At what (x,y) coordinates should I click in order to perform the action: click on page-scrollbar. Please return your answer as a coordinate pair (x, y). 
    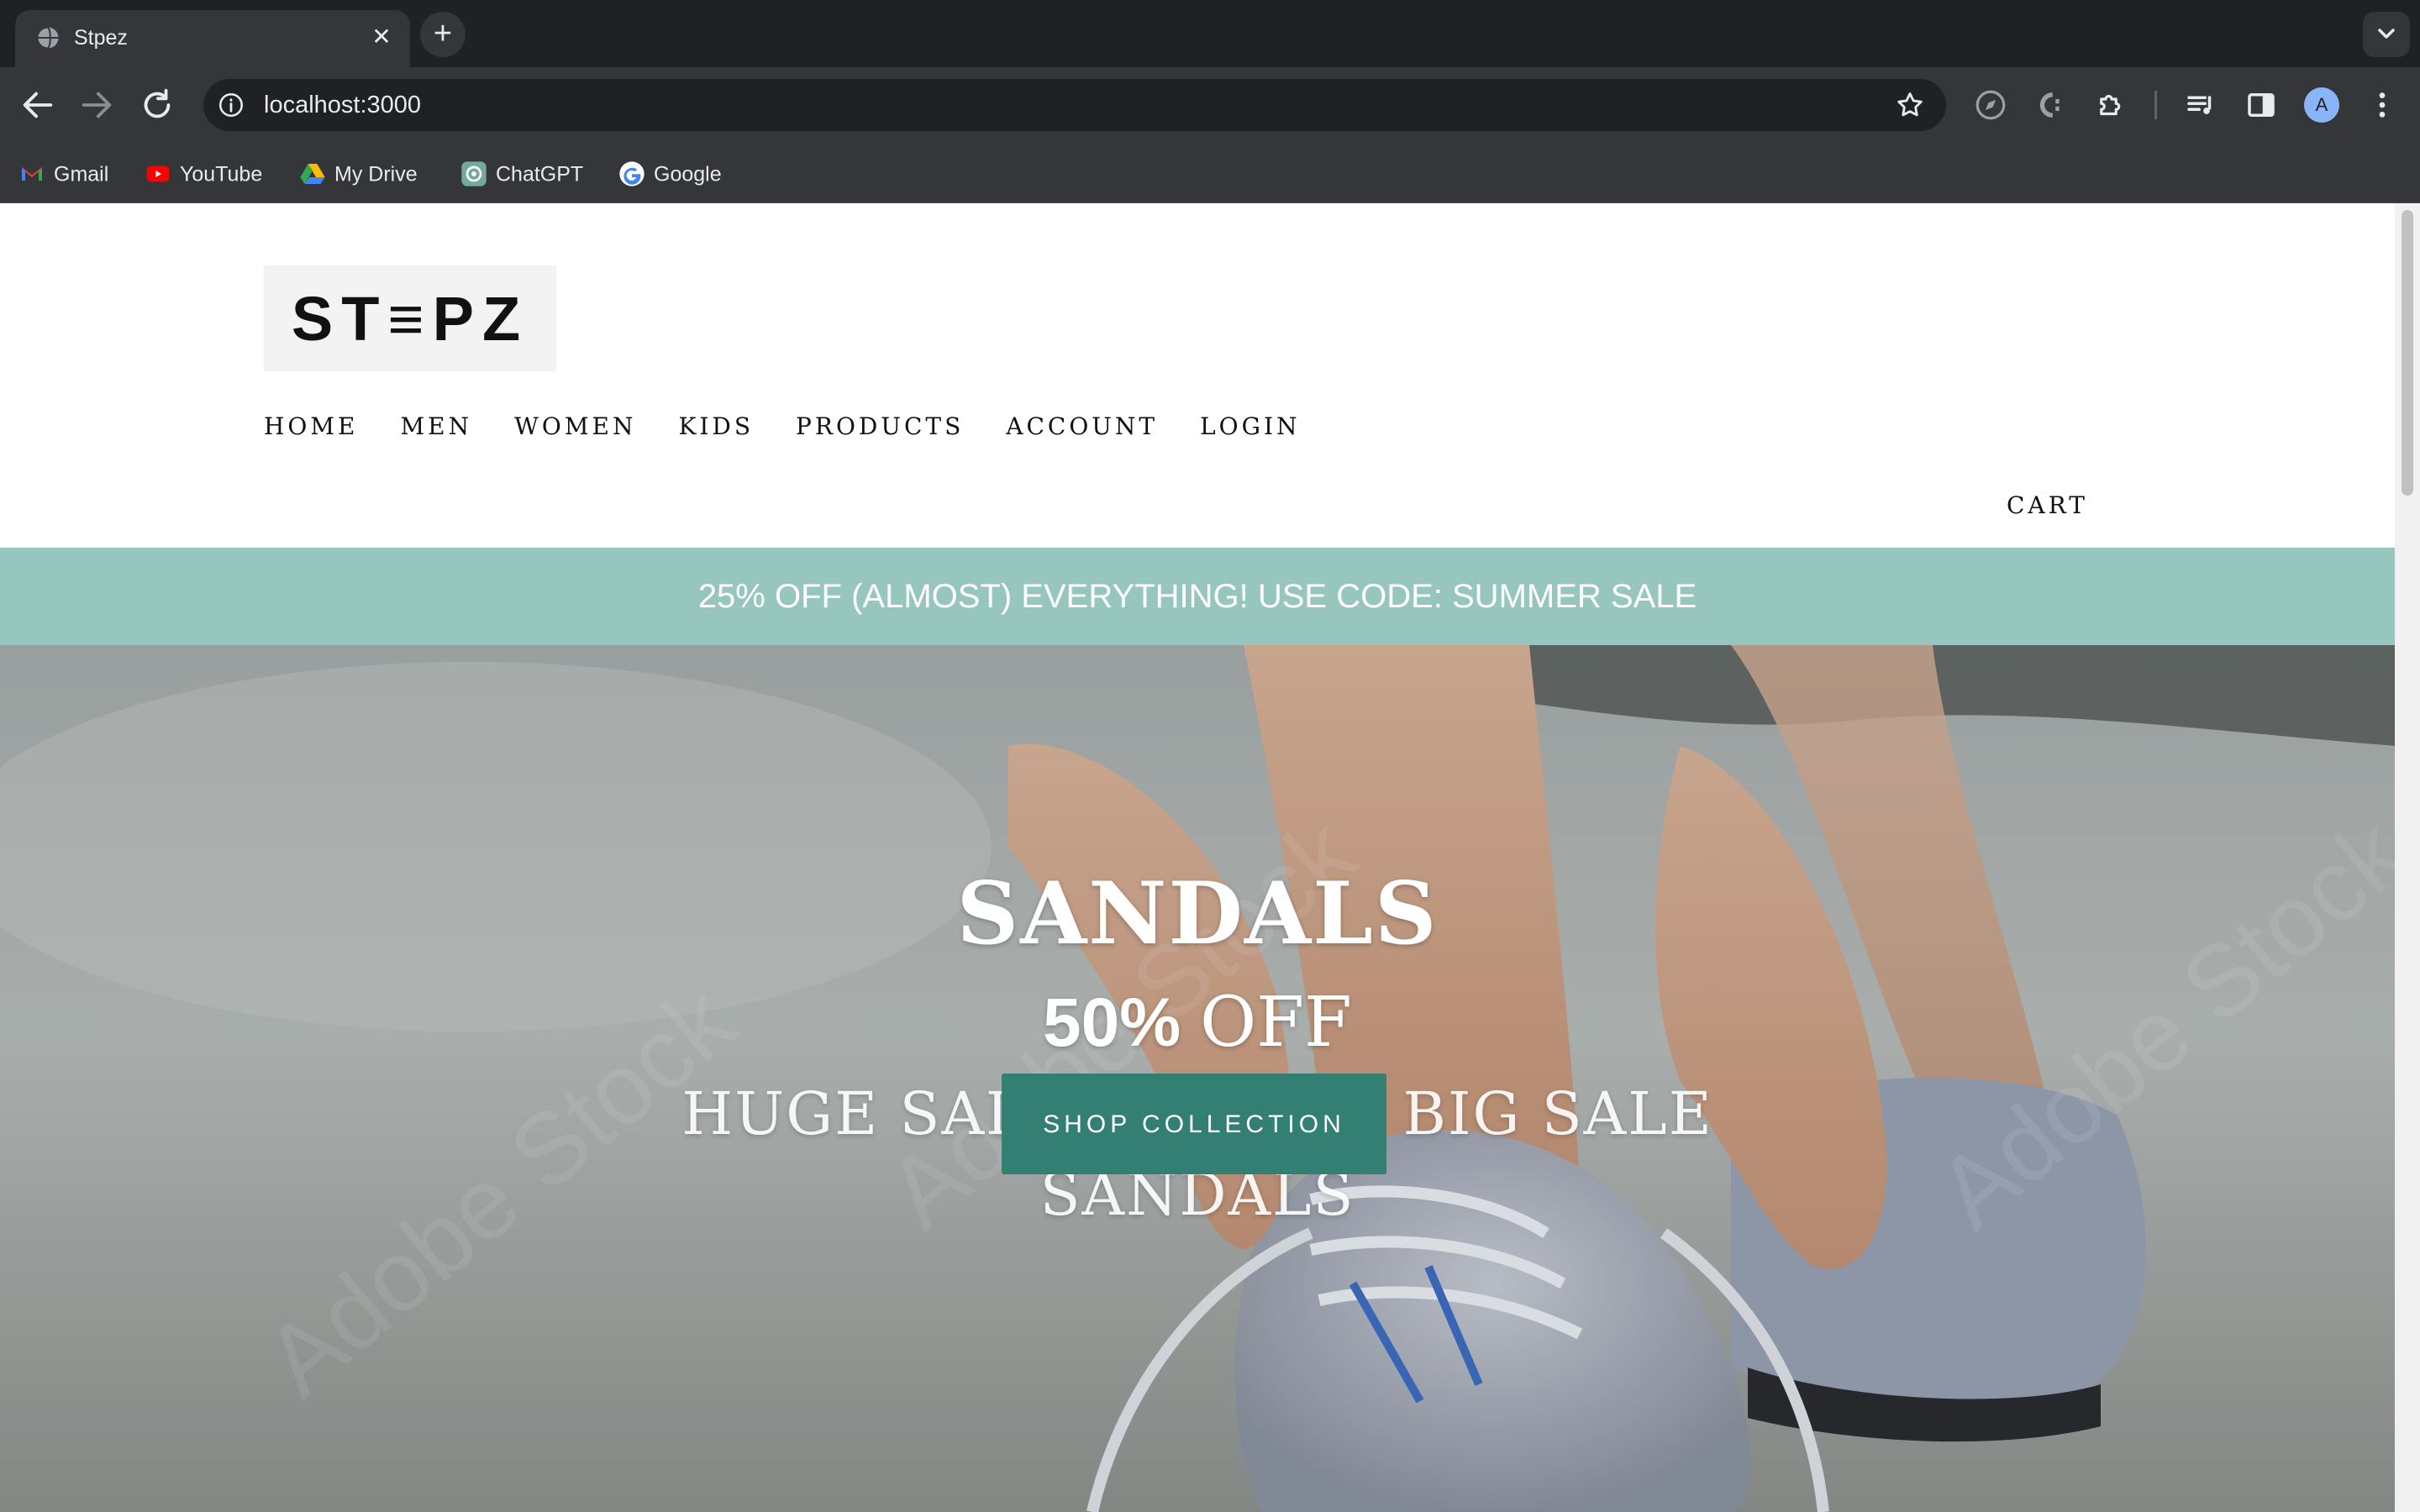
    Looking at the image, I should click on (2407, 857).